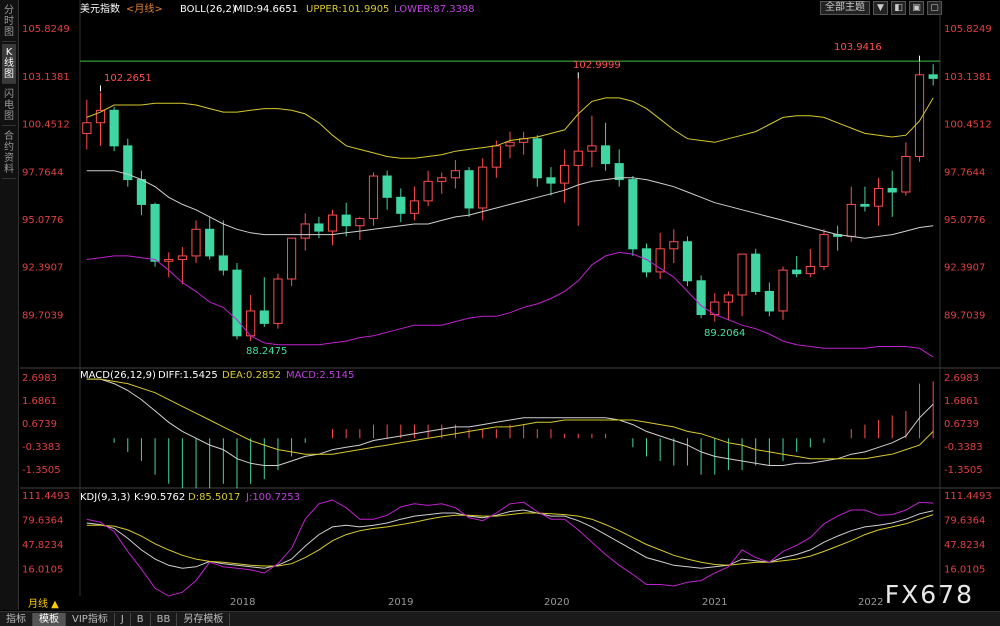 This screenshot has height=626, width=1000. Describe the element at coordinates (9, 305) in the screenshot. I see `left-sidebar: 分时图 K线图 闪电图 合约资料` at that location.